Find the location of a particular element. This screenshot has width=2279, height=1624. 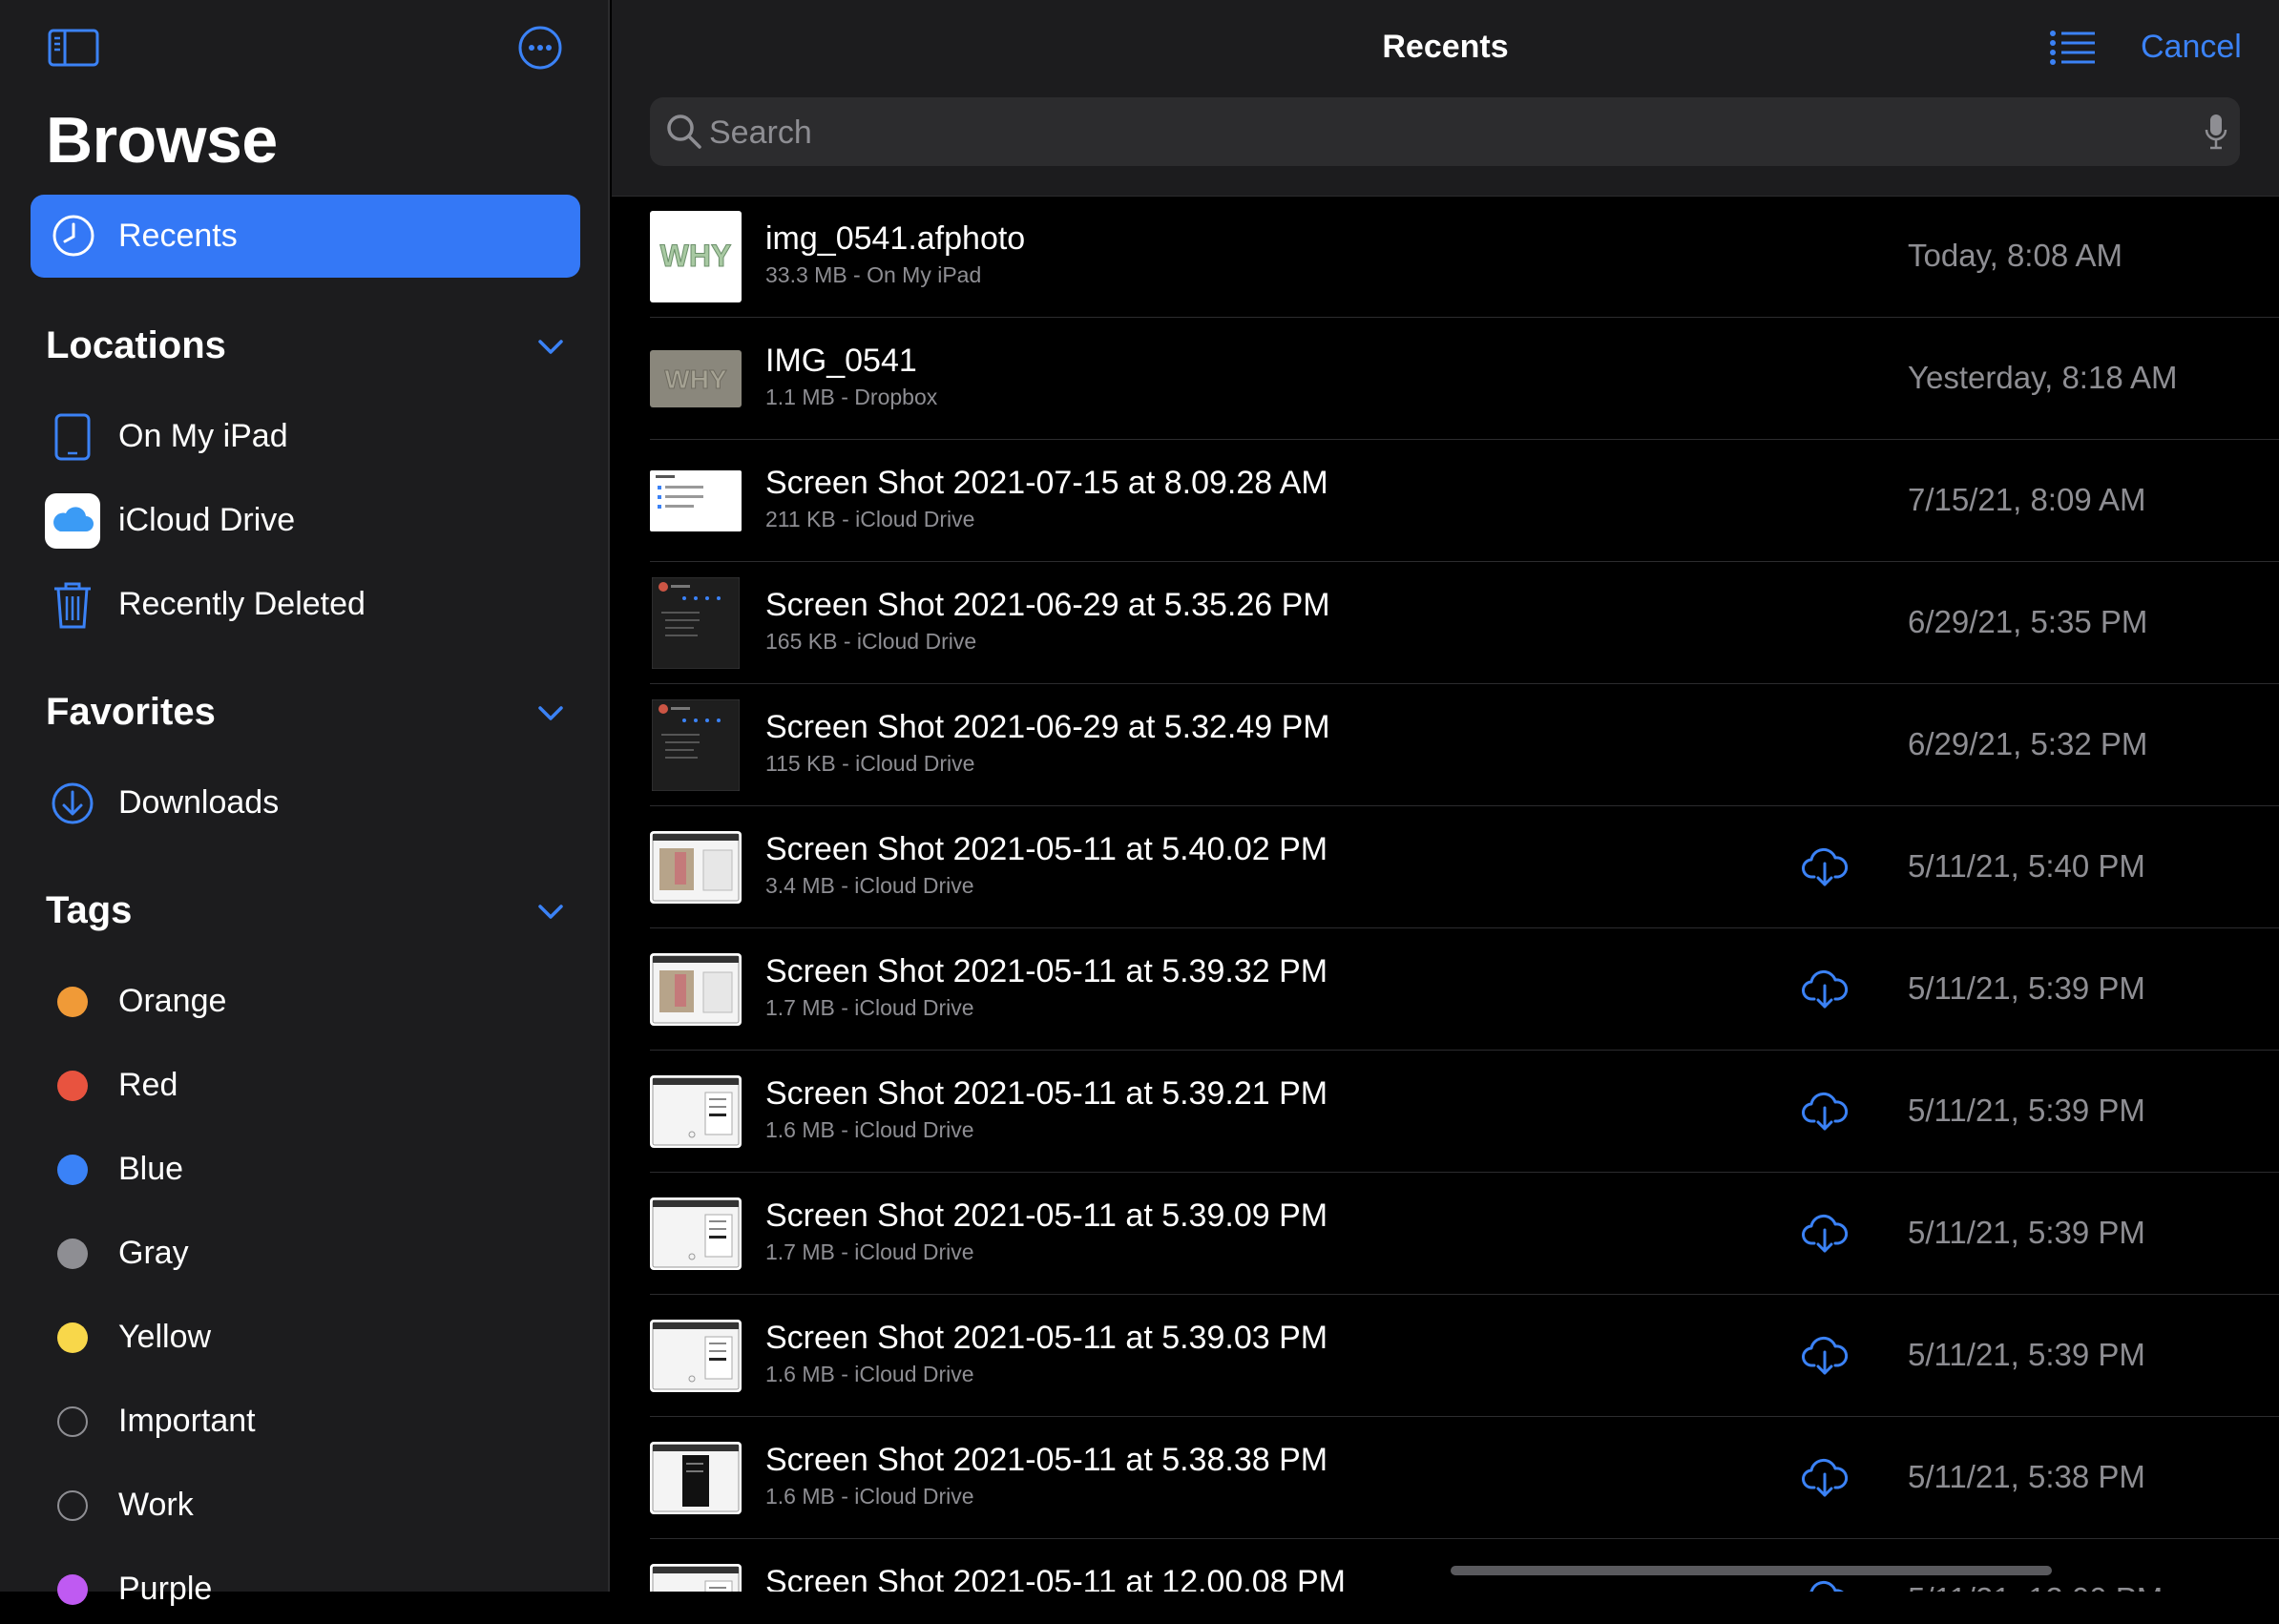

sidebar-item-on-my-ipad: On My iPad is located at coordinates (309, 436).